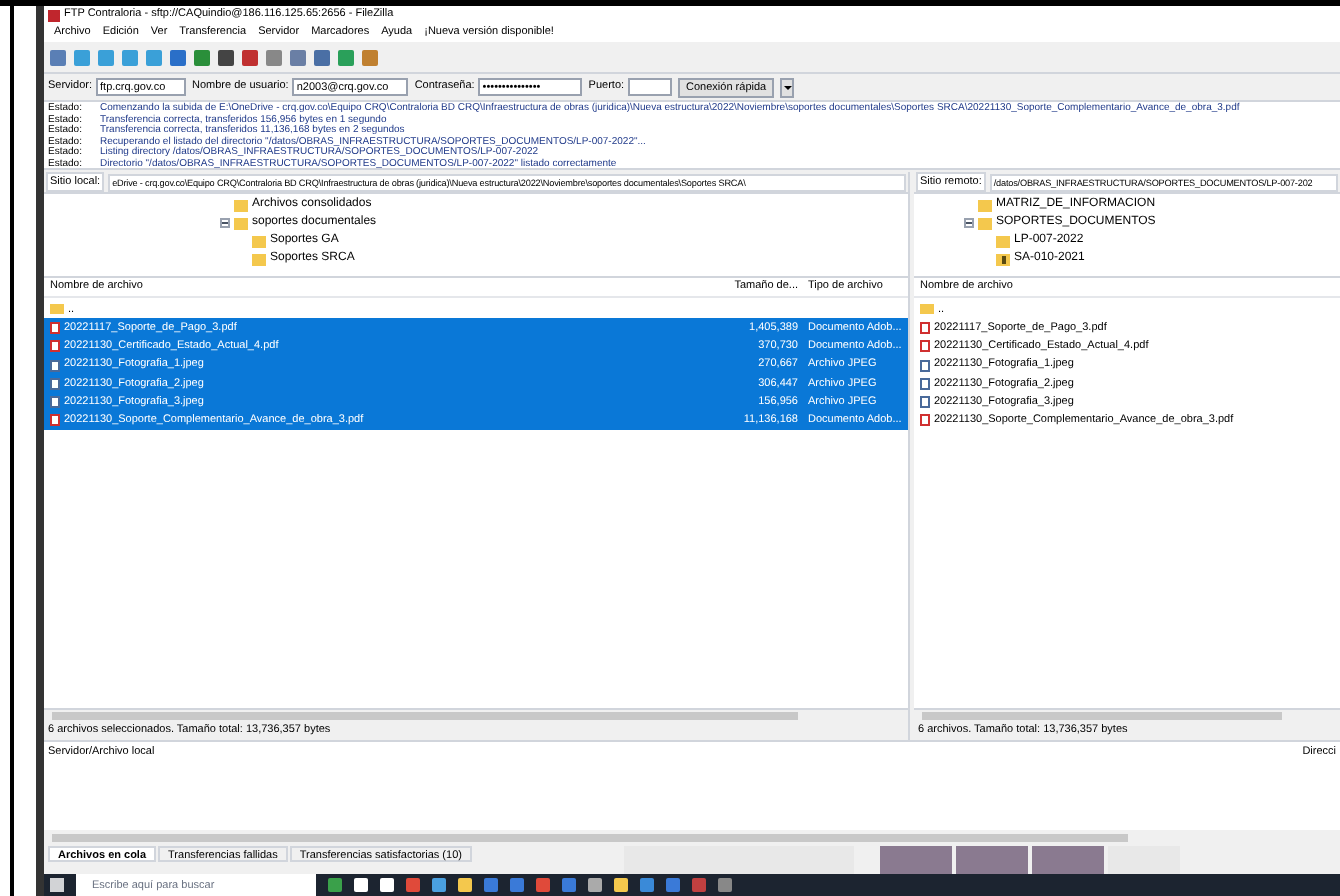 The width and height of the screenshot is (1340, 896). I want to click on app-logo-icon, so click(54, 15).